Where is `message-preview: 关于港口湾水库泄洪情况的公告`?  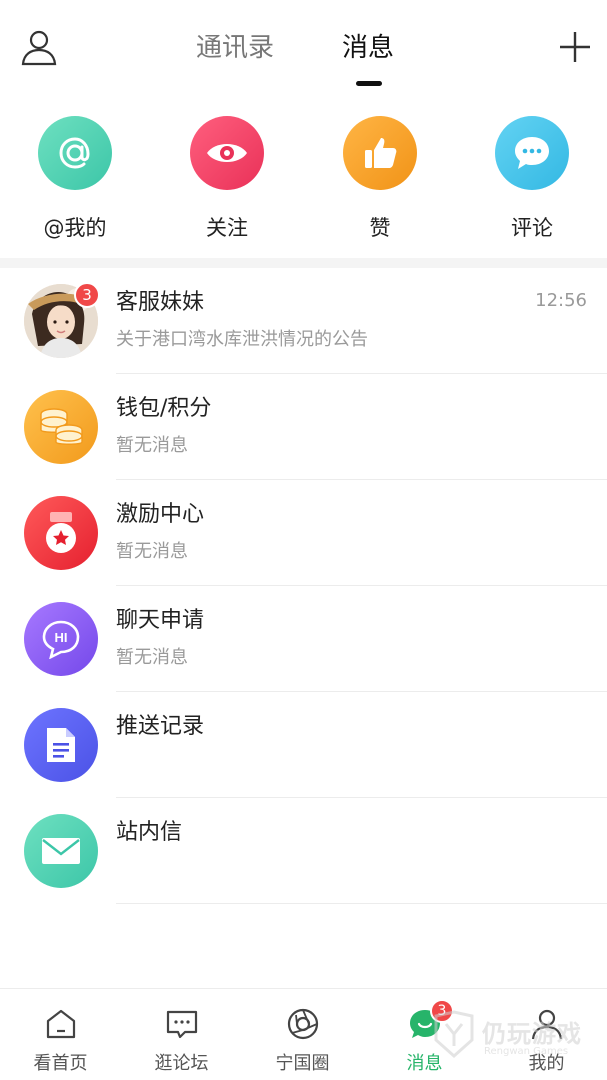
message-preview: 关于港口湾水库泄洪情况的公告 is located at coordinates (242, 339).